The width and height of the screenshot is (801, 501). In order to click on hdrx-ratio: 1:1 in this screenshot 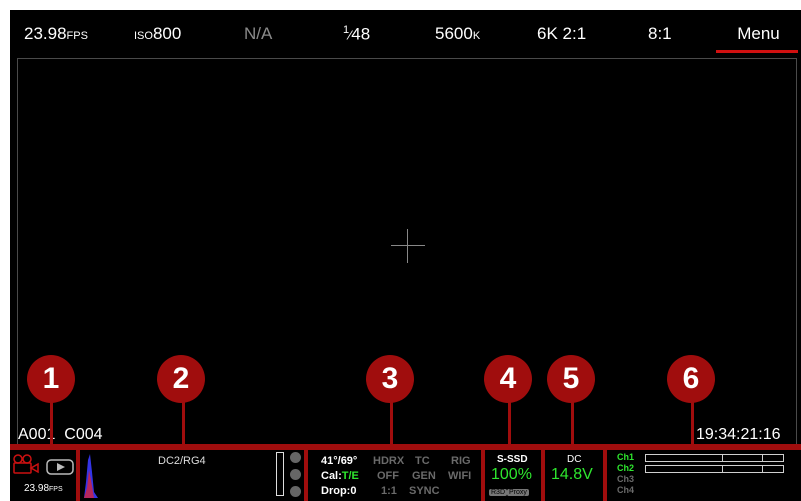, I will do `click(389, 491)`.